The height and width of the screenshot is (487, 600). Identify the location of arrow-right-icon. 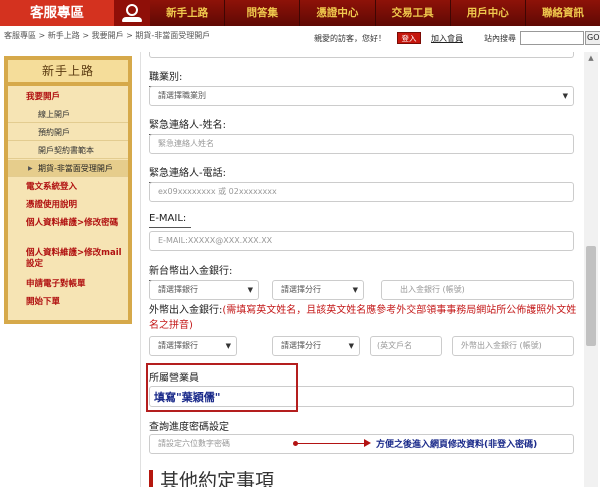
(367, 443).